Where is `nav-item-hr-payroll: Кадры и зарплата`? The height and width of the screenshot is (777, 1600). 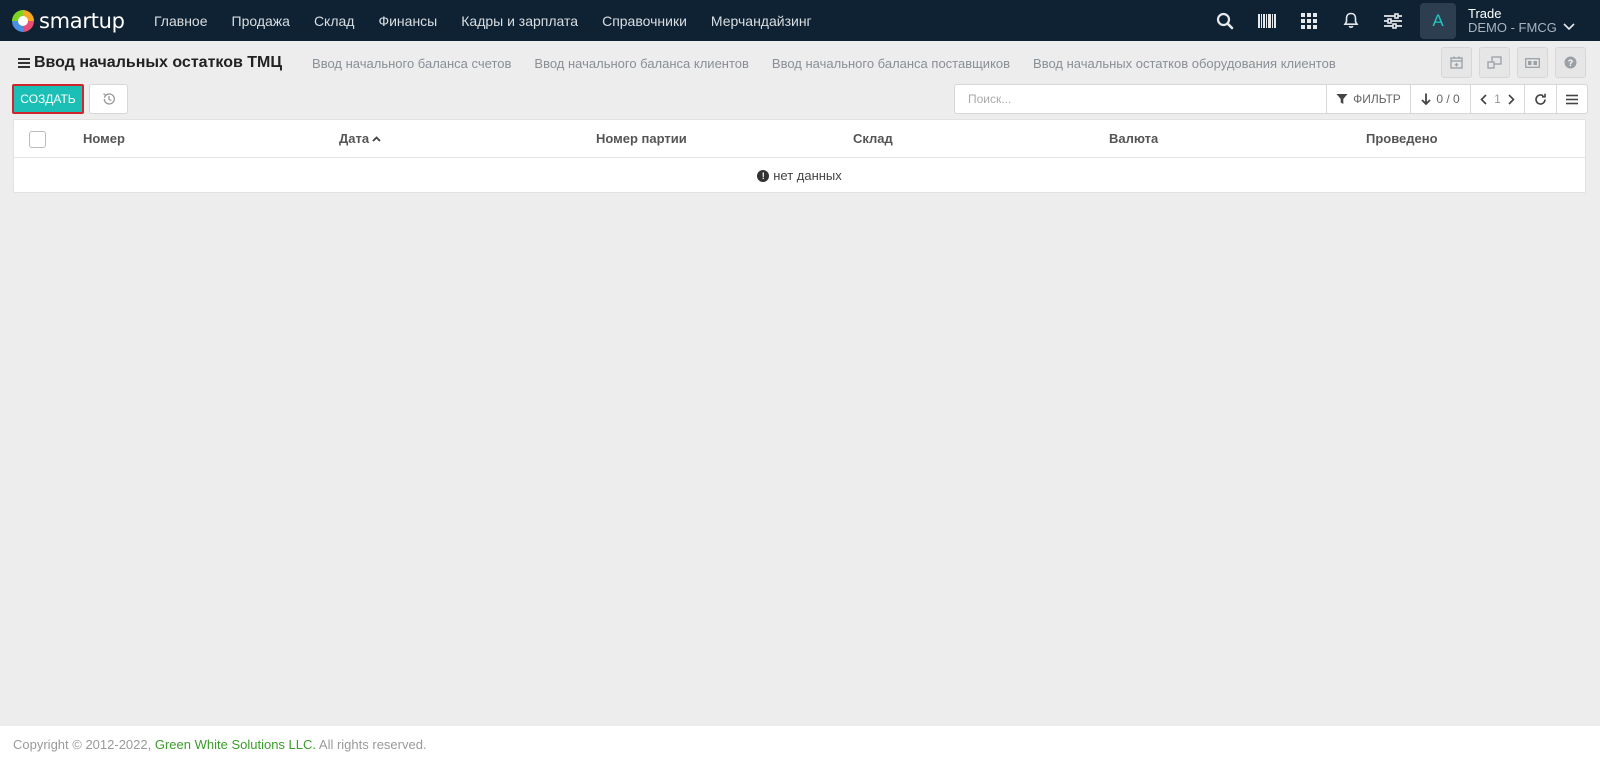
nav-item-hr-payroll: Кадры и зарплата is located at coordinates (519, 21).